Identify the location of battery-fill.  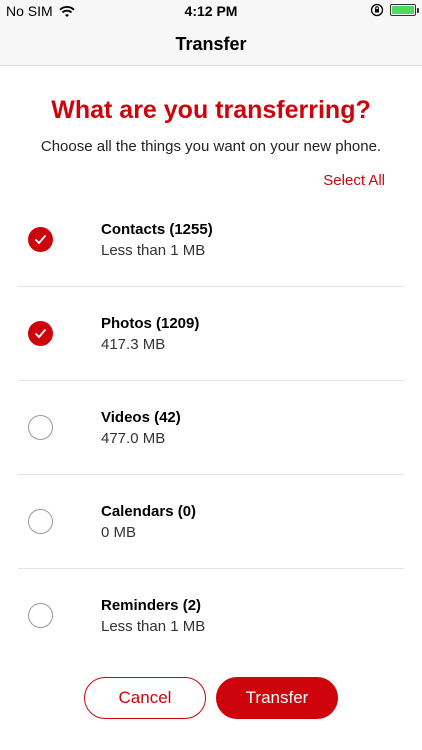
(403, 10).